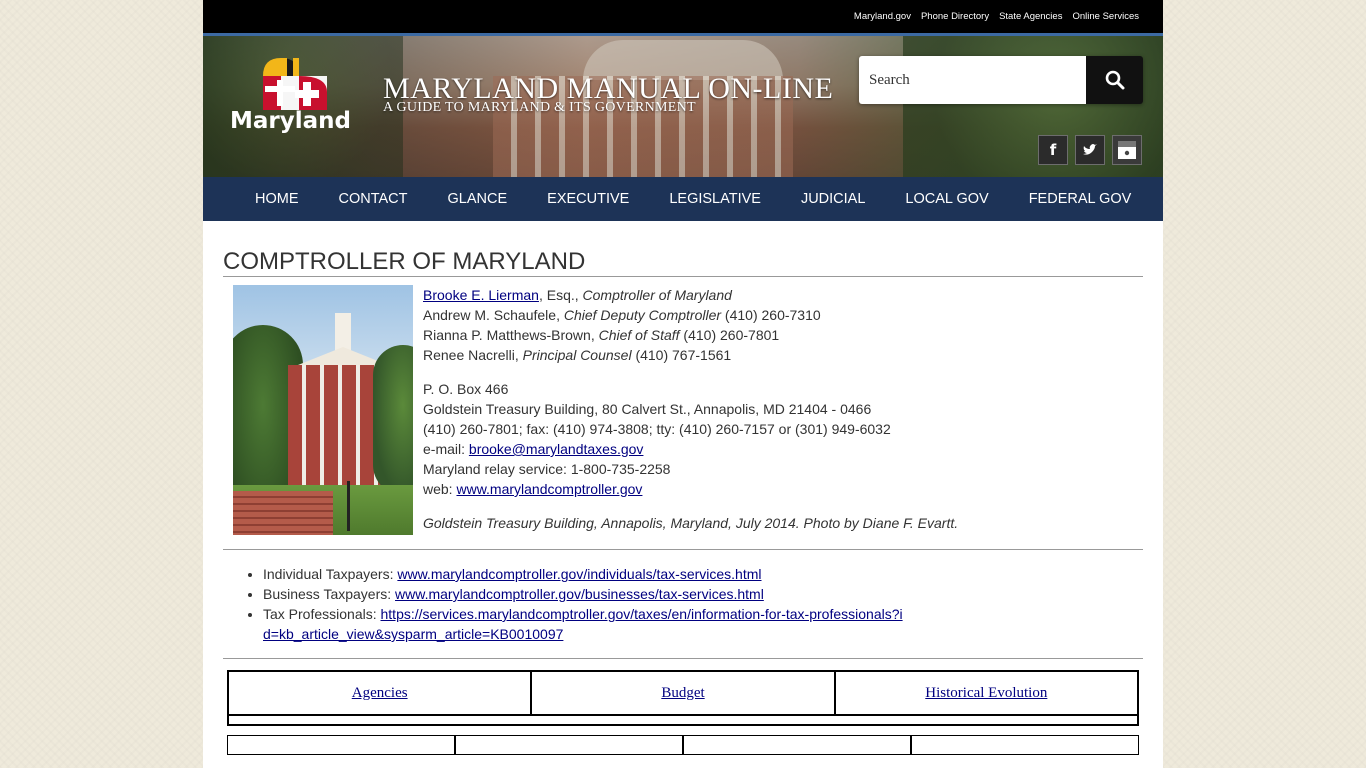  I want to click on email-row: e-mail: brooke@marylandtaxes.gov, so click(533, 449).